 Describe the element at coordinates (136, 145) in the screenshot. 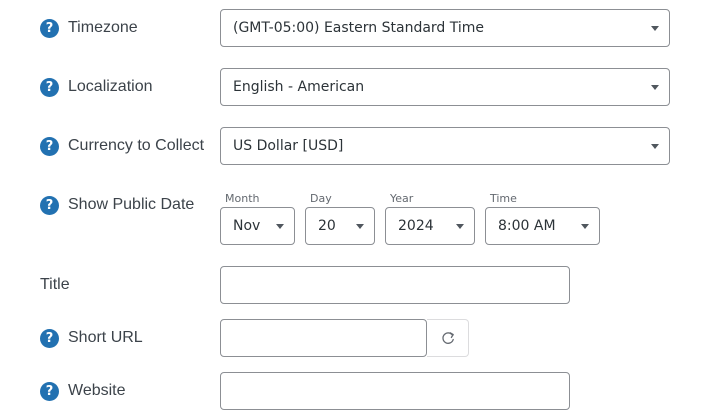

I see `currency-label: Currency to Collect` at that location.